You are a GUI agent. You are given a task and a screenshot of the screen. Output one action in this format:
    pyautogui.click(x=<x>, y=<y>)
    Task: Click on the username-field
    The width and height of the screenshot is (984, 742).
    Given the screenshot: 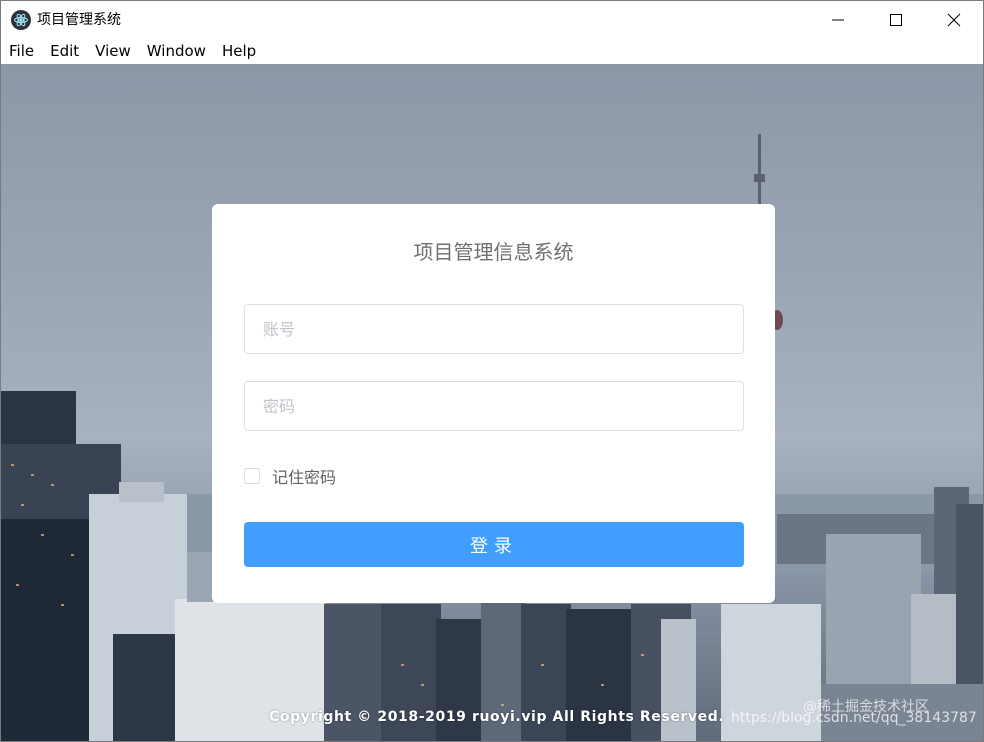 What is the action you would take?
    pyautogui.click(x=494, y=329)
    